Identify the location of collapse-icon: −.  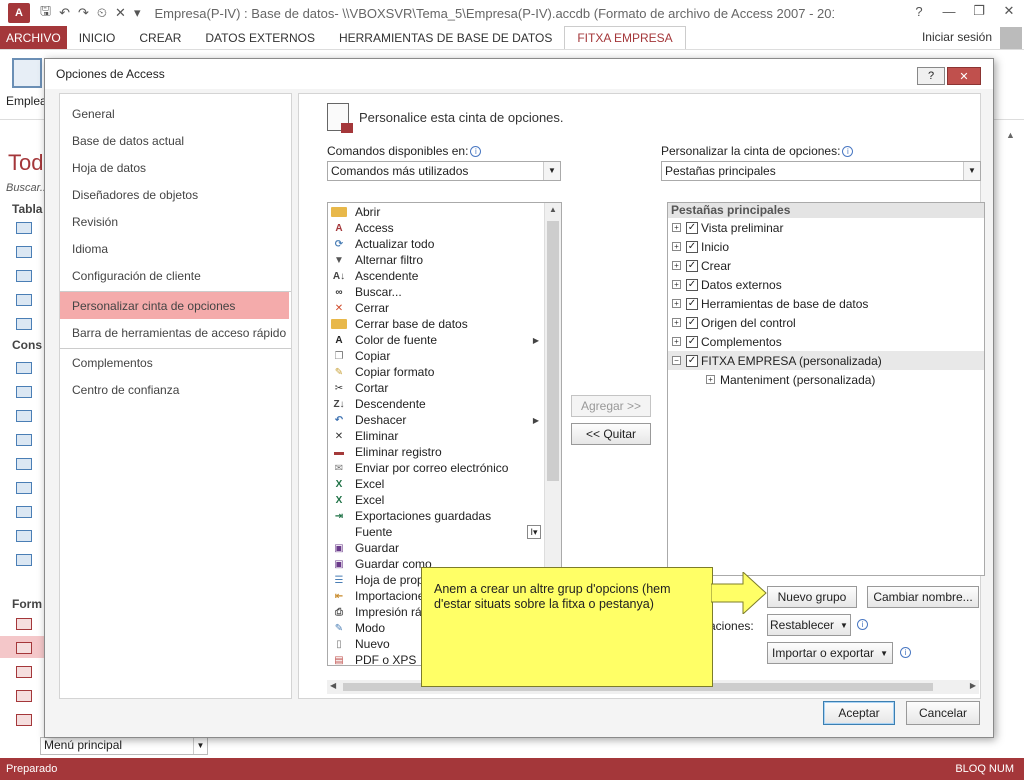
(676, 360).